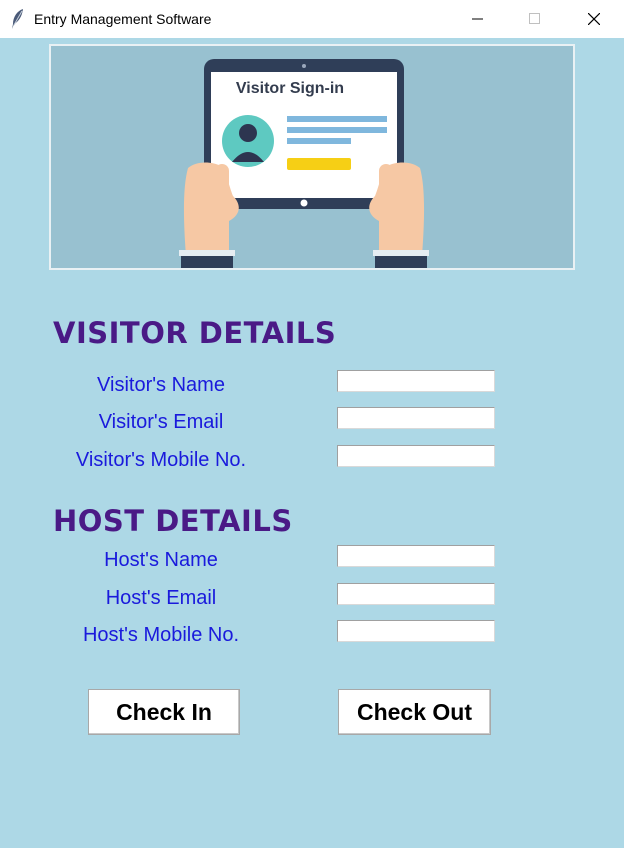  What do you see at coordinates (123, 19) in the screenshot?
I see `window-title: Entry Management Software` at bounding box center [123, 19].